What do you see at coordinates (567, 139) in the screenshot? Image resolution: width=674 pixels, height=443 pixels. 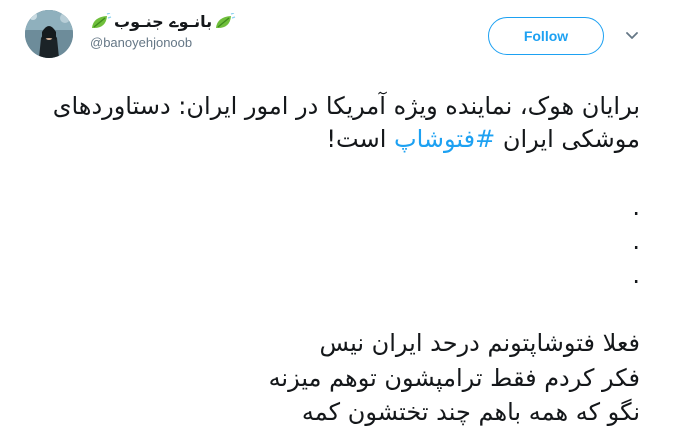 I see `tweet-text: موشکی ایران` at bounding box center [567, 139].